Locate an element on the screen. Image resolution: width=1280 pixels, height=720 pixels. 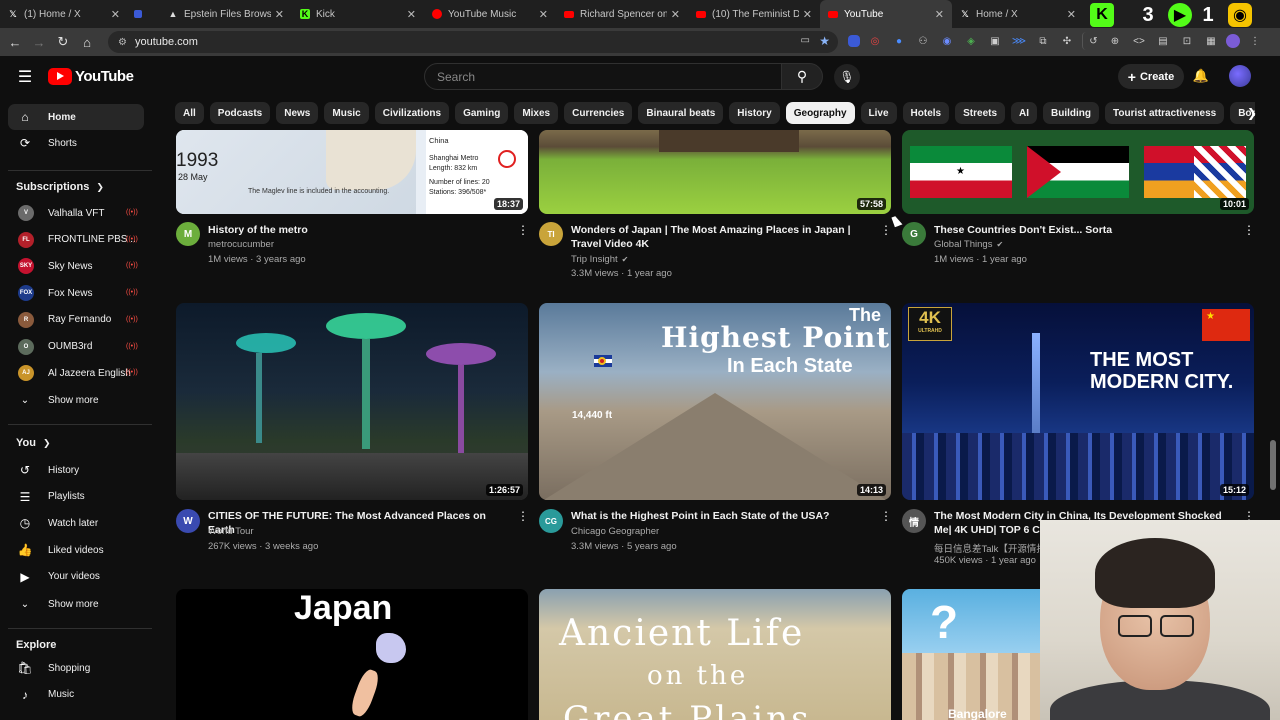
you-heading: You ❯ is located at coordinates (33, 443).